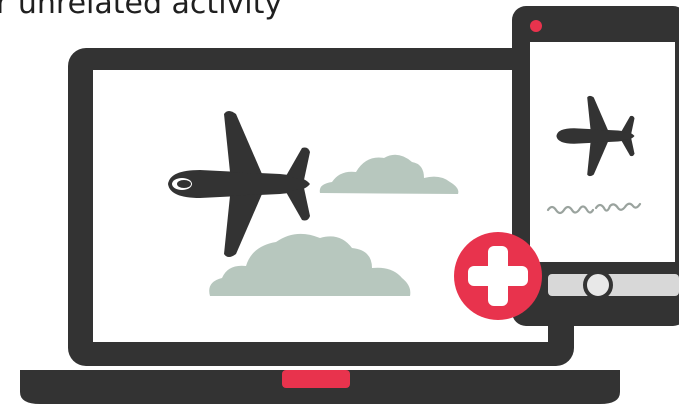 The width and height of the screenshot is (679, 404). I want to click on laptop-notch, so click(316, 379).